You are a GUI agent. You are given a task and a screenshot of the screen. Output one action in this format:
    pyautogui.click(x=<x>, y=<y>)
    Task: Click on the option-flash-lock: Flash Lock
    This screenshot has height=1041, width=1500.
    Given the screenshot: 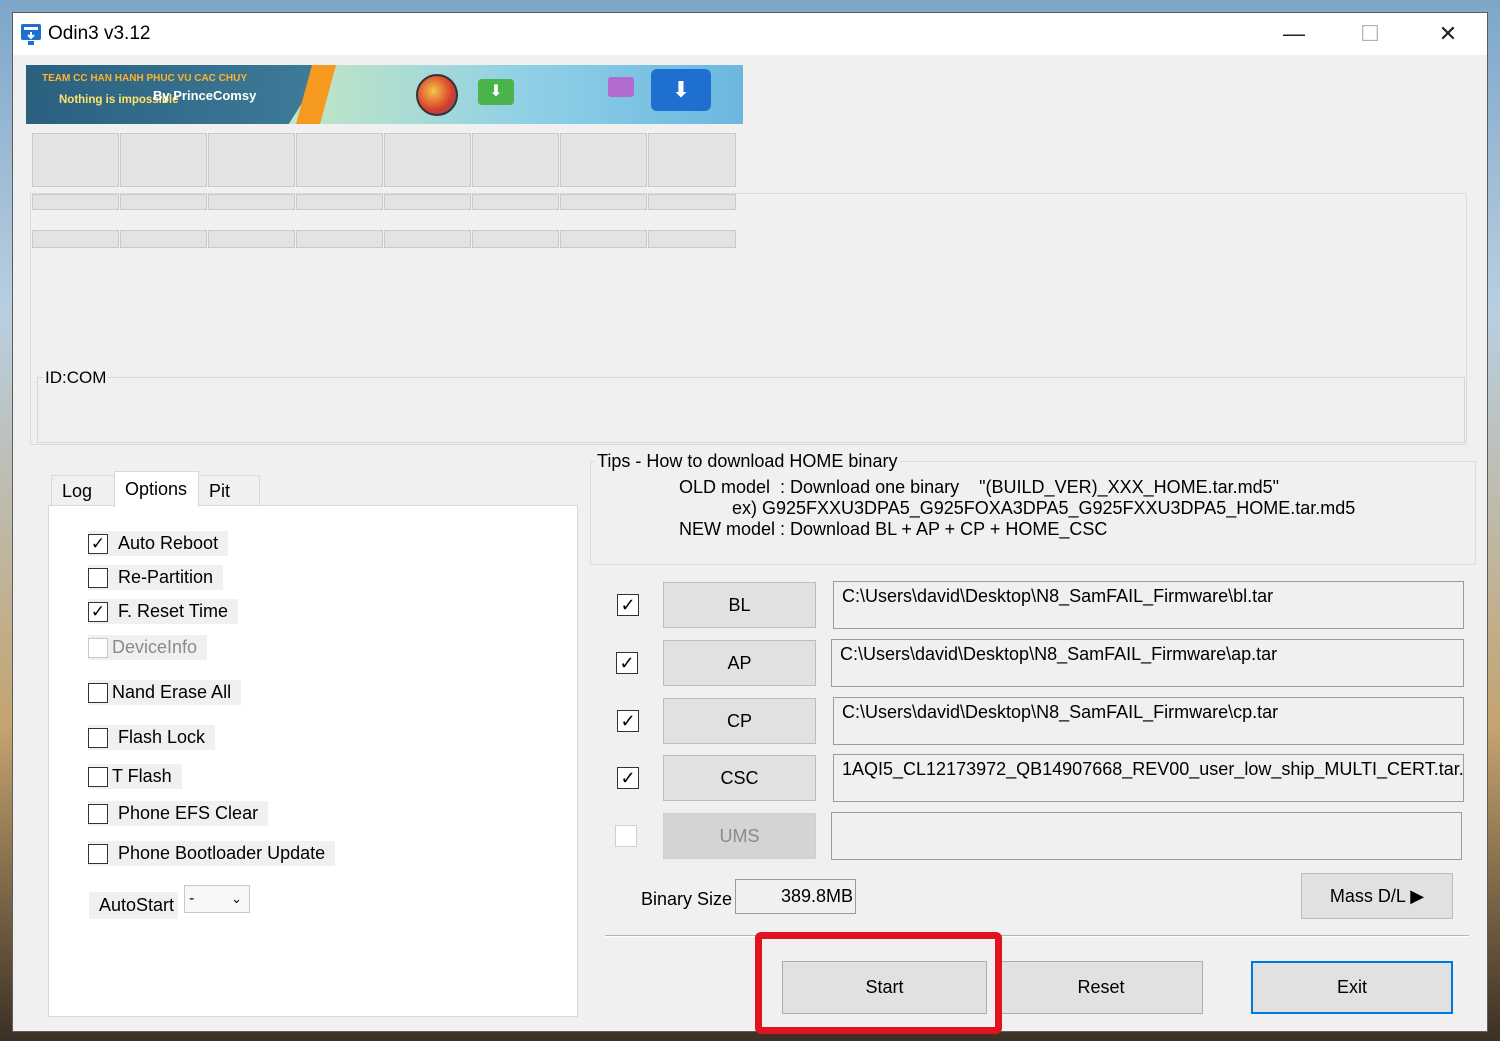 What is the action you would take?
    pyautogui.click(x=152, y=737)
    